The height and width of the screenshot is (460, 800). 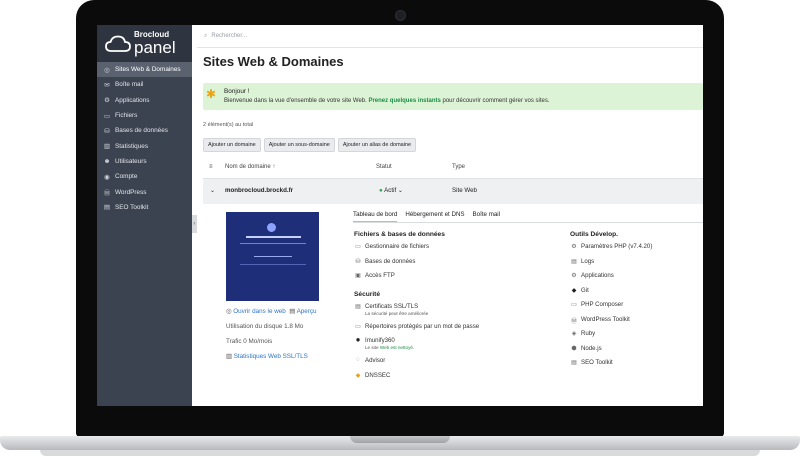 I want to click on website-preview-thumbnail, so click(x=272, y=256).